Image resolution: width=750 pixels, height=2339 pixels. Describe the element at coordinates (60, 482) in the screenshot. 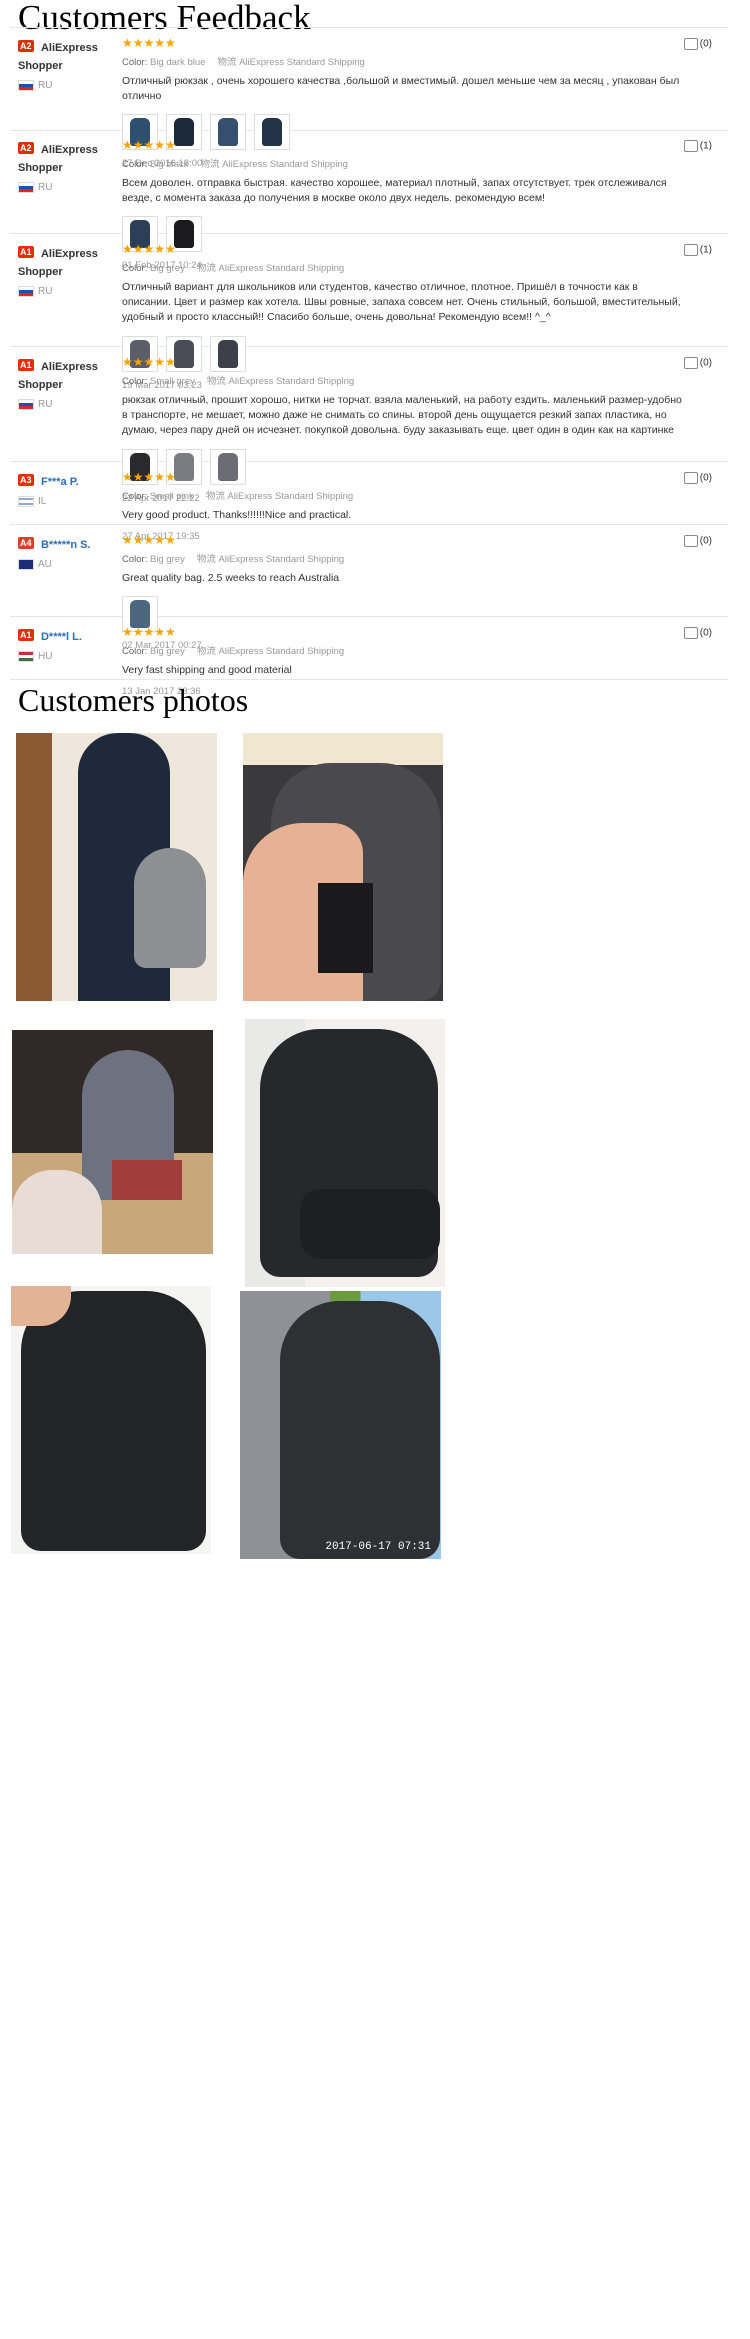

I see `reviewer-name: F***a P.` at that location.